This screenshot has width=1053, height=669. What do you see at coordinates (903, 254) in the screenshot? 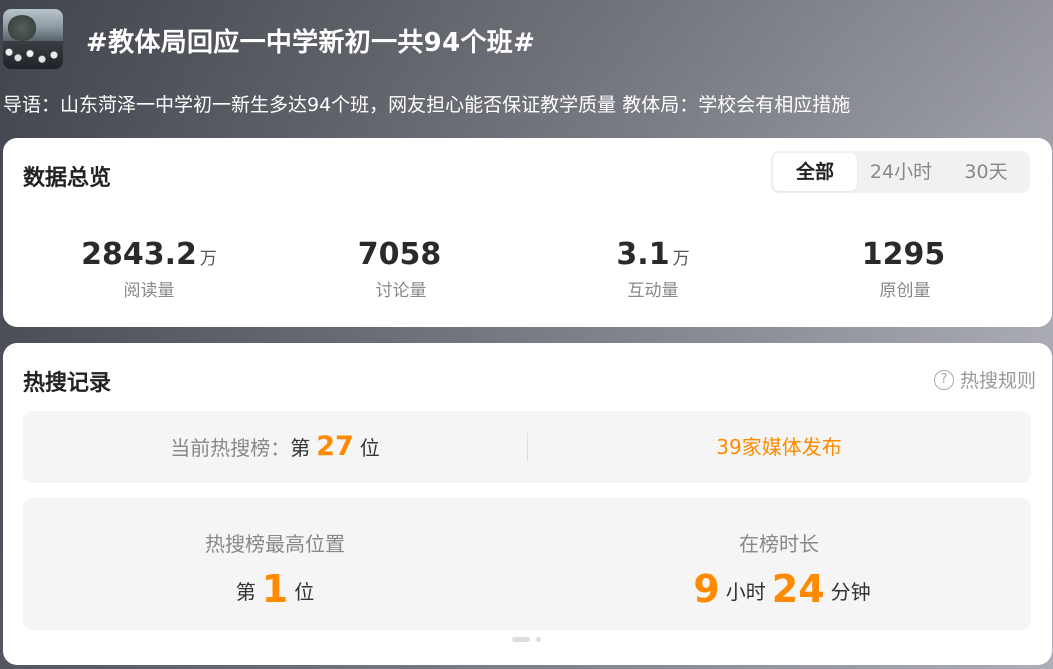
I see `stat-originals-value: 1295` at bounding box center [903, 254].